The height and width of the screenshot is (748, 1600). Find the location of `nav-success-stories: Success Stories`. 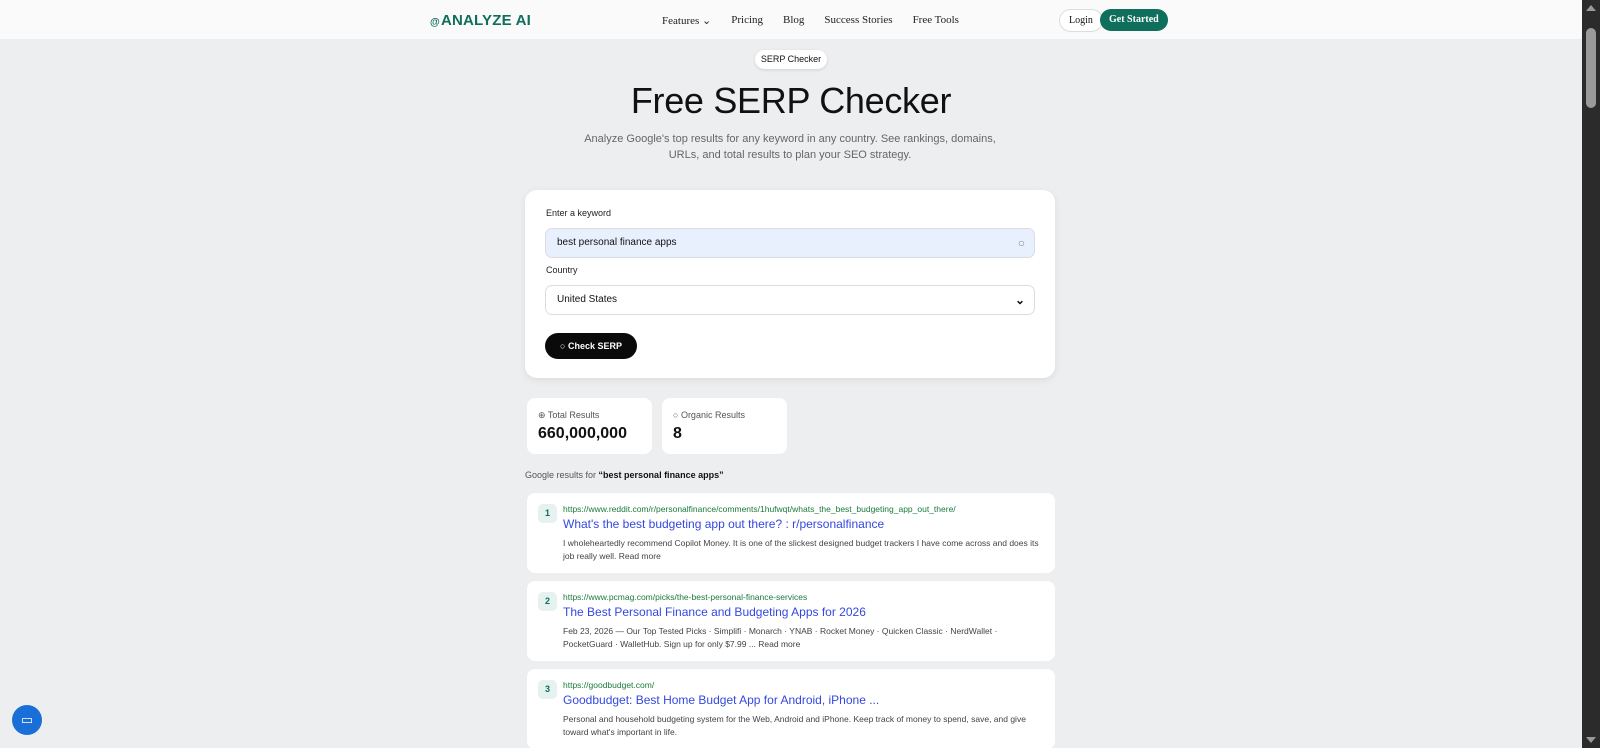

nav-success-stories: Success Stories is located at coordinates (858, 20).